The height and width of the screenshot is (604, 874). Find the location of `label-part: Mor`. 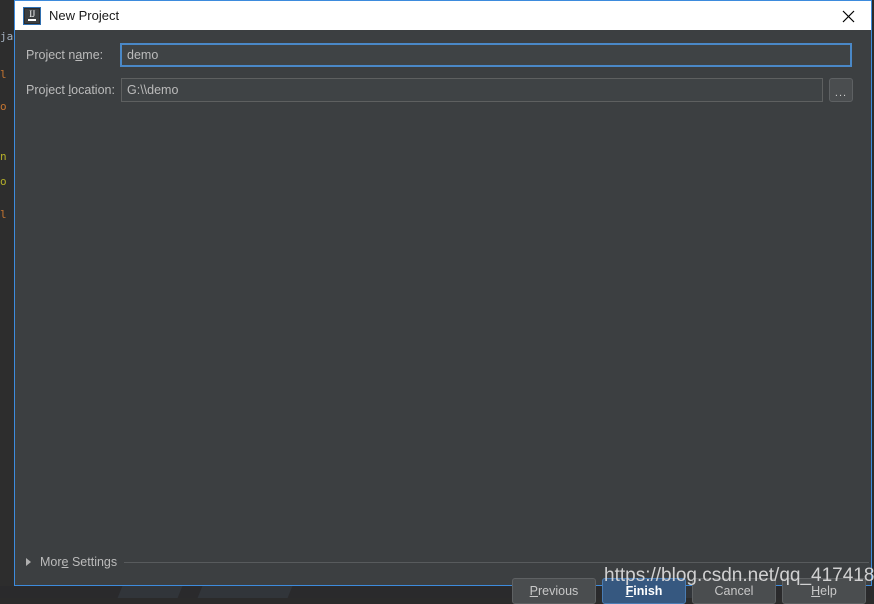

label-part: Mor is located at coordinates (51, 562).